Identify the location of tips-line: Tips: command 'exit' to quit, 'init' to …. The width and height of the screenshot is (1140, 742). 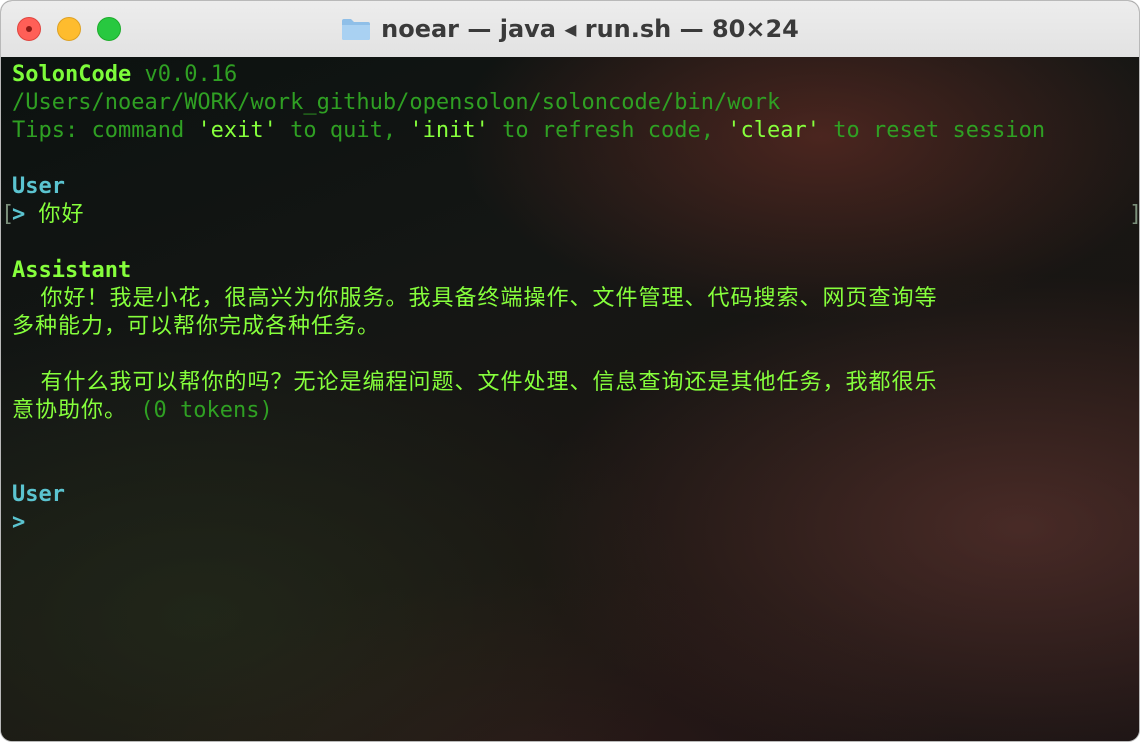
(528, 131).